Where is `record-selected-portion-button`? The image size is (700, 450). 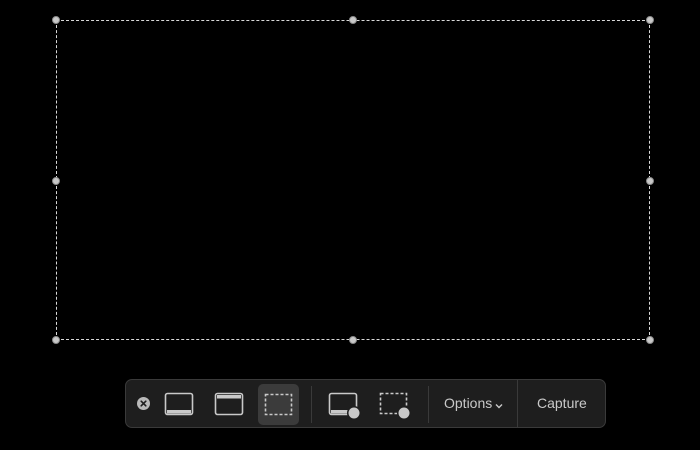
record-selected-portion-button is located at coordinates (396, 404).